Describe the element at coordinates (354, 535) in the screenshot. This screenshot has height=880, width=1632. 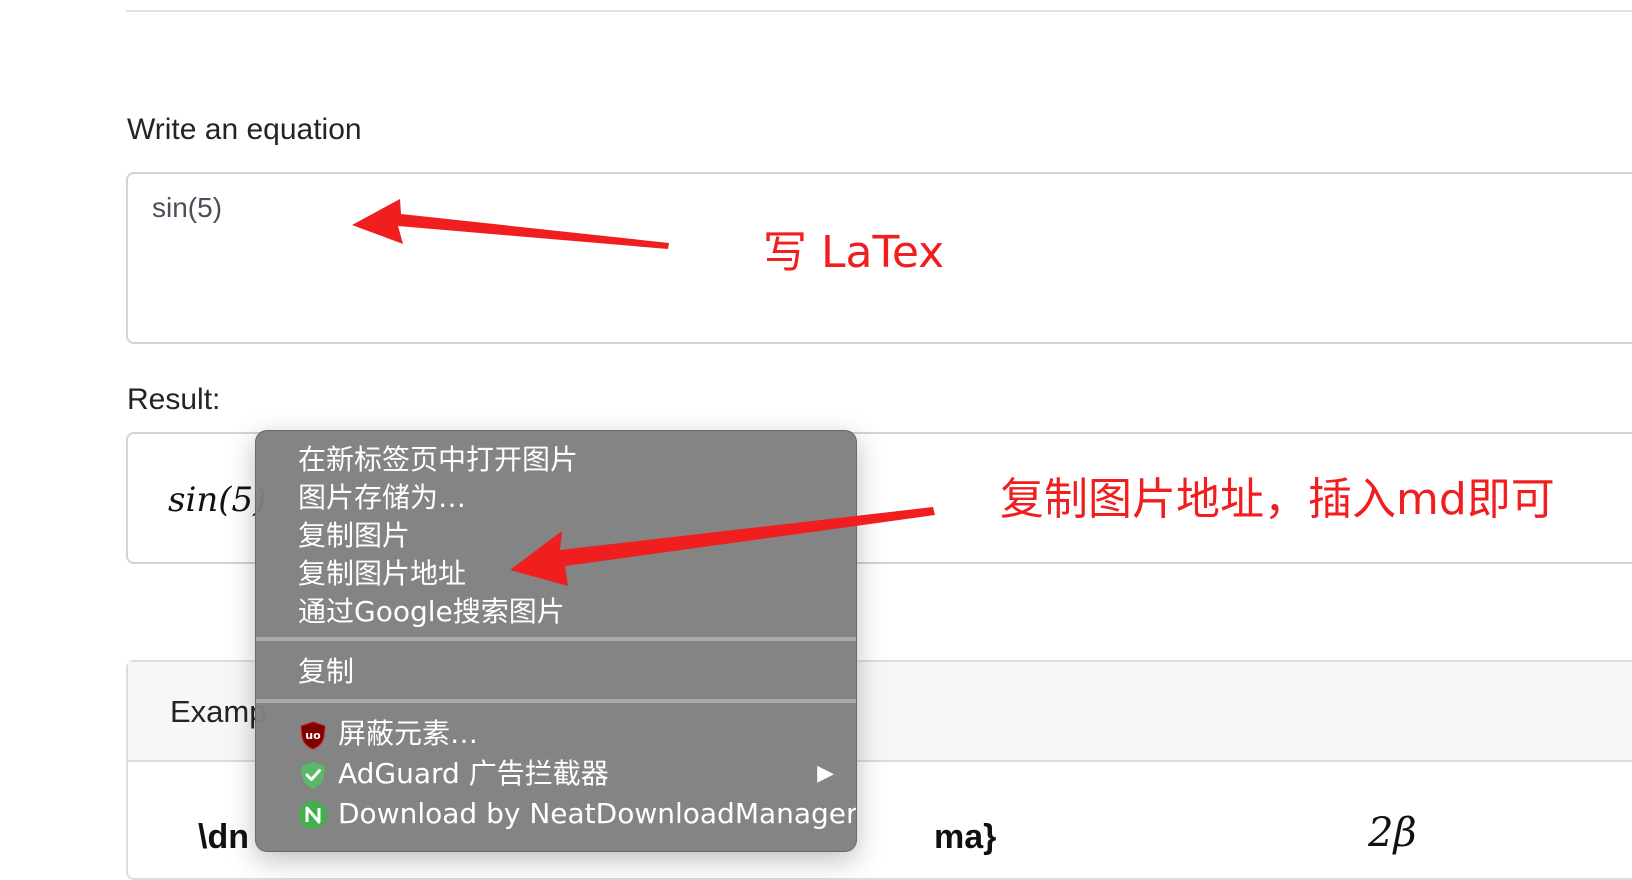
I see `menu-item-label: 复制图片` at that location.